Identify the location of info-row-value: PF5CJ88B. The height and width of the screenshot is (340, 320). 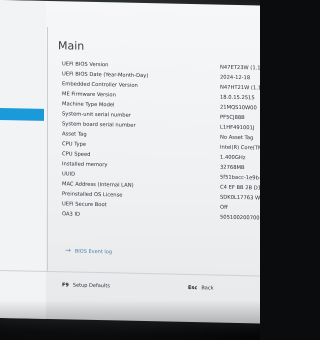
(232, 118).